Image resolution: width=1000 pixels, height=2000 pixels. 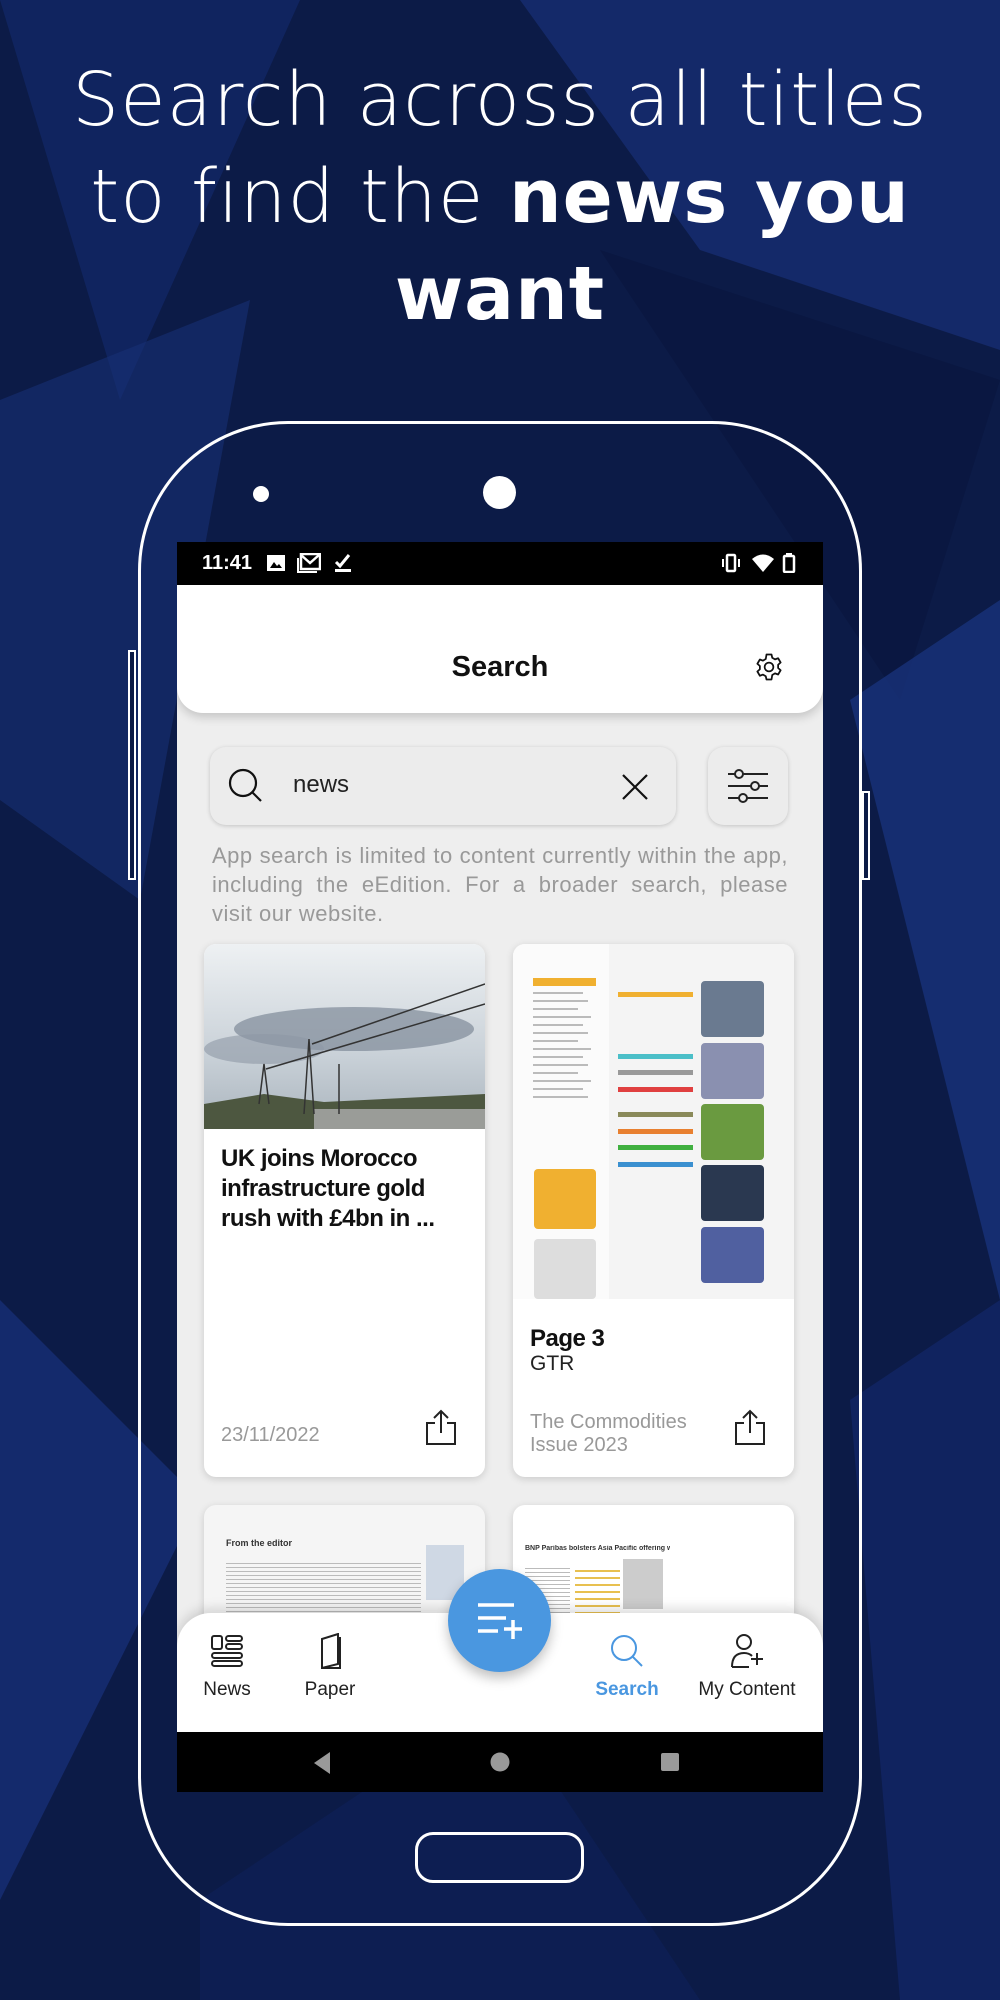 I want to click on result-title: Page 3, so click(x=567, y=1338).